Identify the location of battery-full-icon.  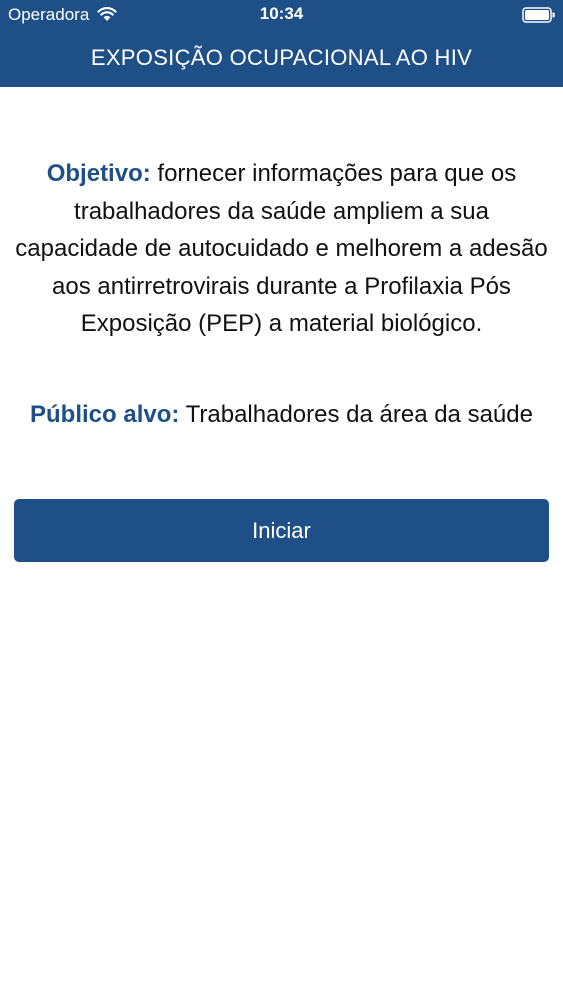
(539, 15).